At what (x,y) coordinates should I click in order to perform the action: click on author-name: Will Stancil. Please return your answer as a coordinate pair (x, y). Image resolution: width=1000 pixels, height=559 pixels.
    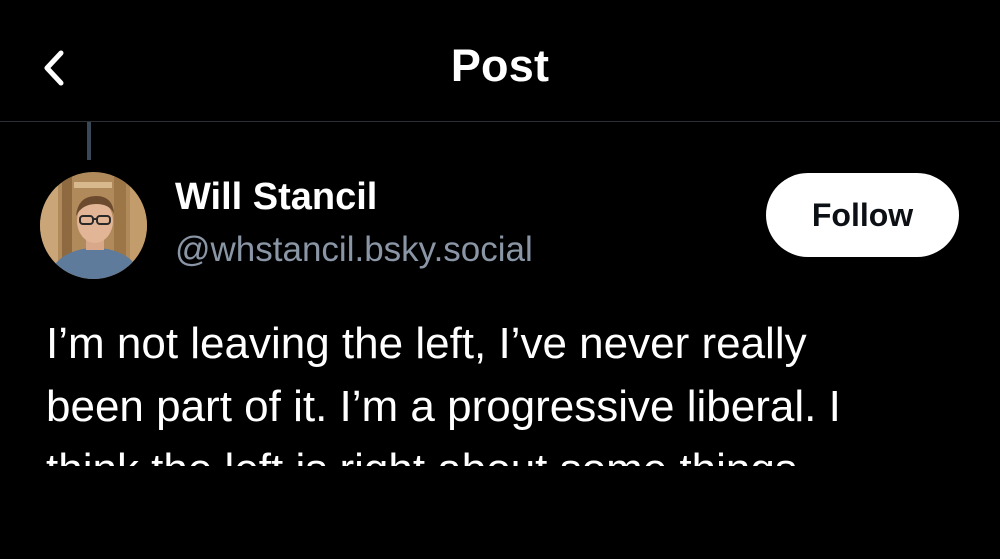
    Looking at the image, I should click on (276, 197).